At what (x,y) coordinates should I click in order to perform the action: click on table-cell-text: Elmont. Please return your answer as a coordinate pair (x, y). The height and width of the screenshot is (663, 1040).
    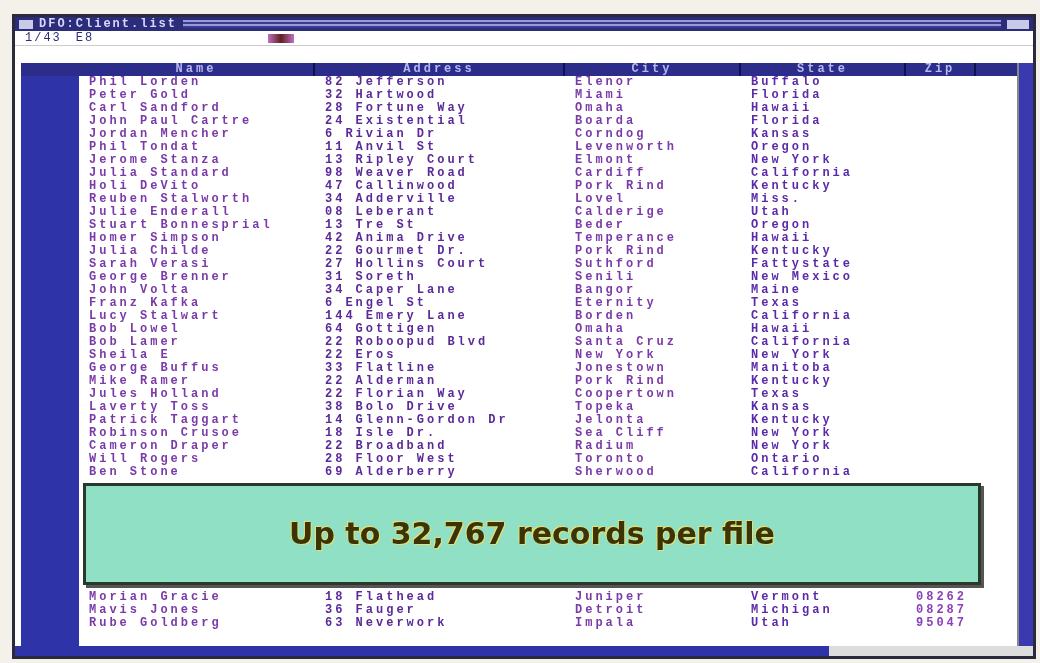
    Looking at the image, I should click on (606, 160).